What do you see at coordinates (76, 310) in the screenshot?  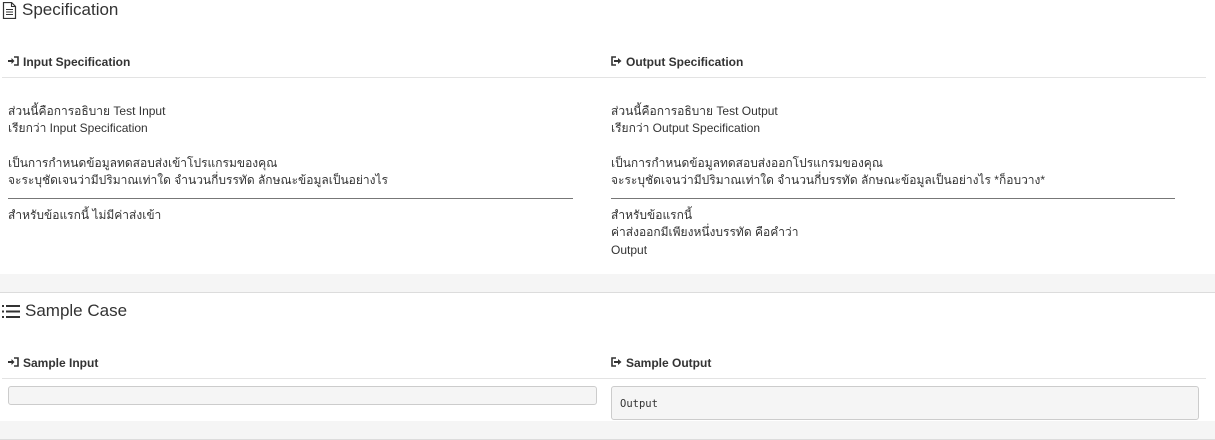 I see `sample-case-title-text: Sample Case` at bounding box center [76, 310].